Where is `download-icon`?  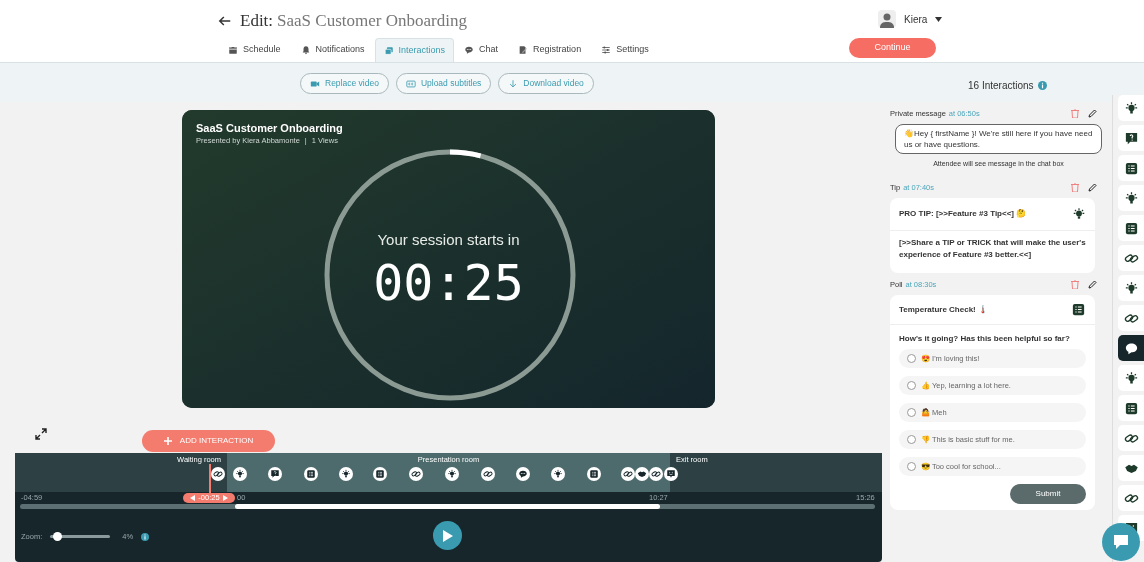
download-icon is located at coordinates (513, 83).